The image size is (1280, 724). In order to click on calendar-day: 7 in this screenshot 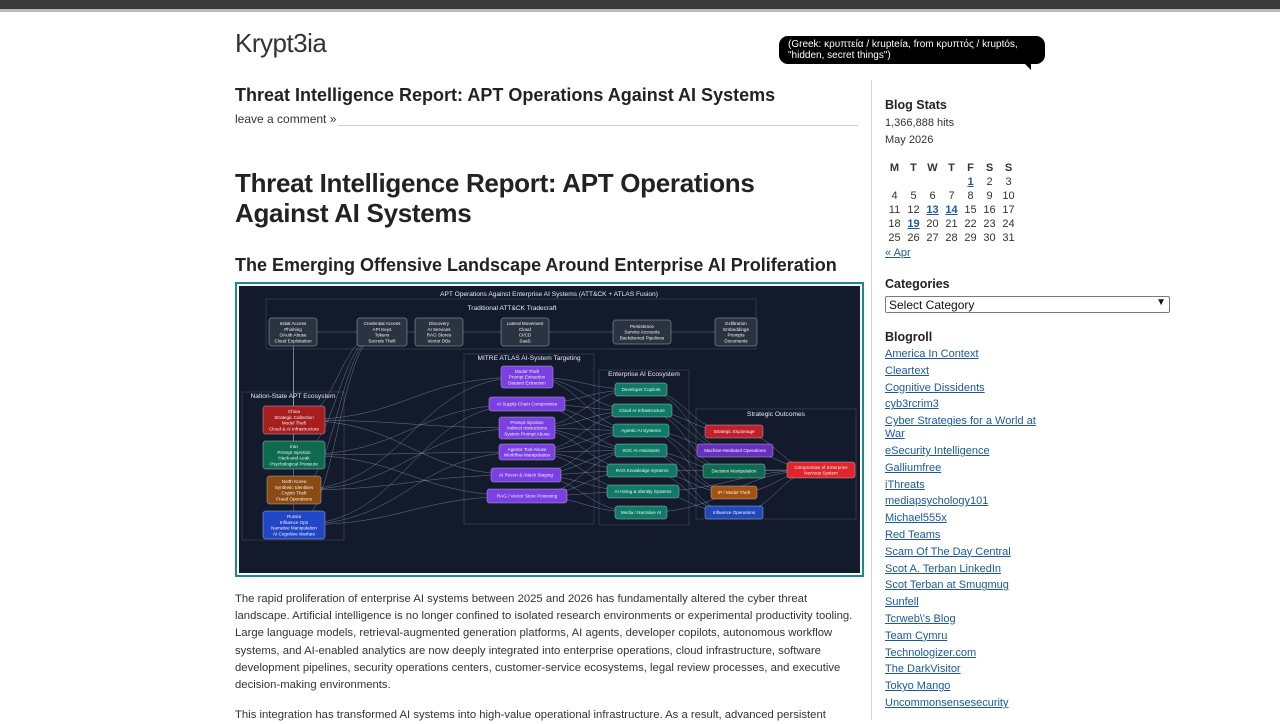, I will do `click(951, 196)`.